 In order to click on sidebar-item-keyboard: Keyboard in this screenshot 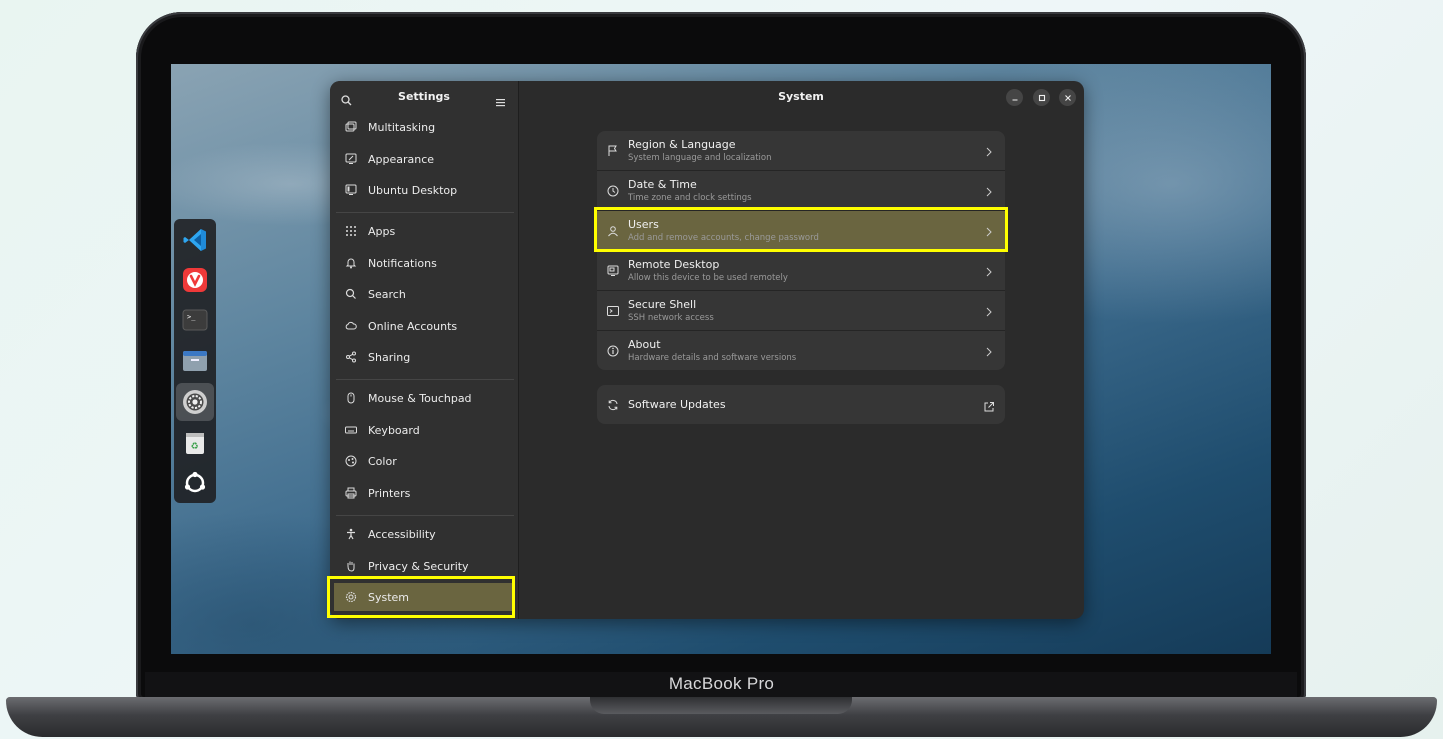, I will do `click(424, 430)`.